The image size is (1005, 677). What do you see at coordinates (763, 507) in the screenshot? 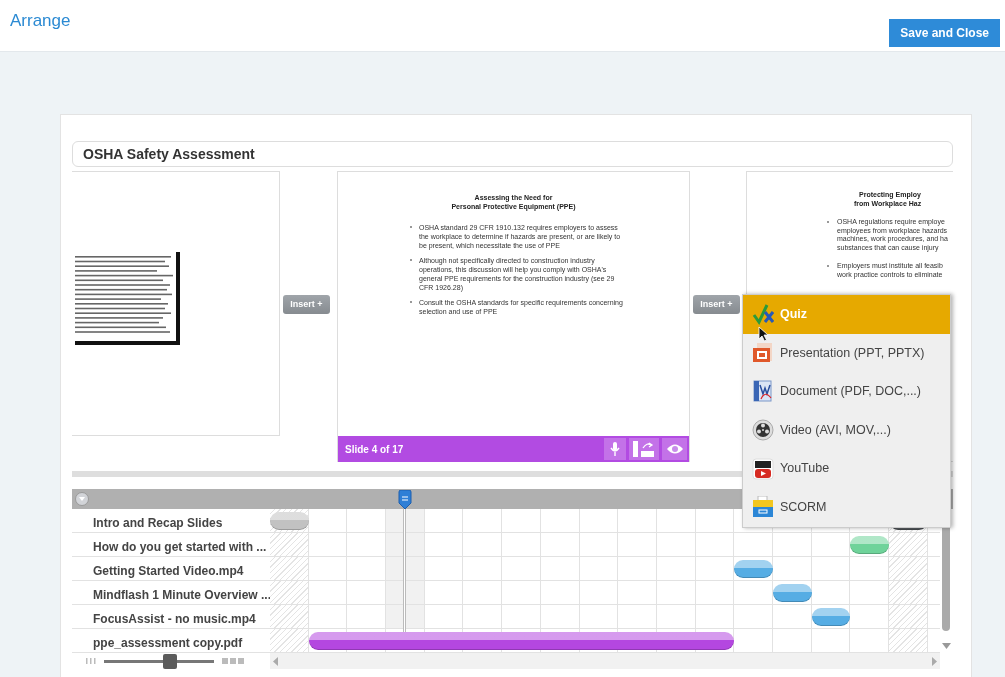
I see `file-box-icon` at bounding box center [763, 507].